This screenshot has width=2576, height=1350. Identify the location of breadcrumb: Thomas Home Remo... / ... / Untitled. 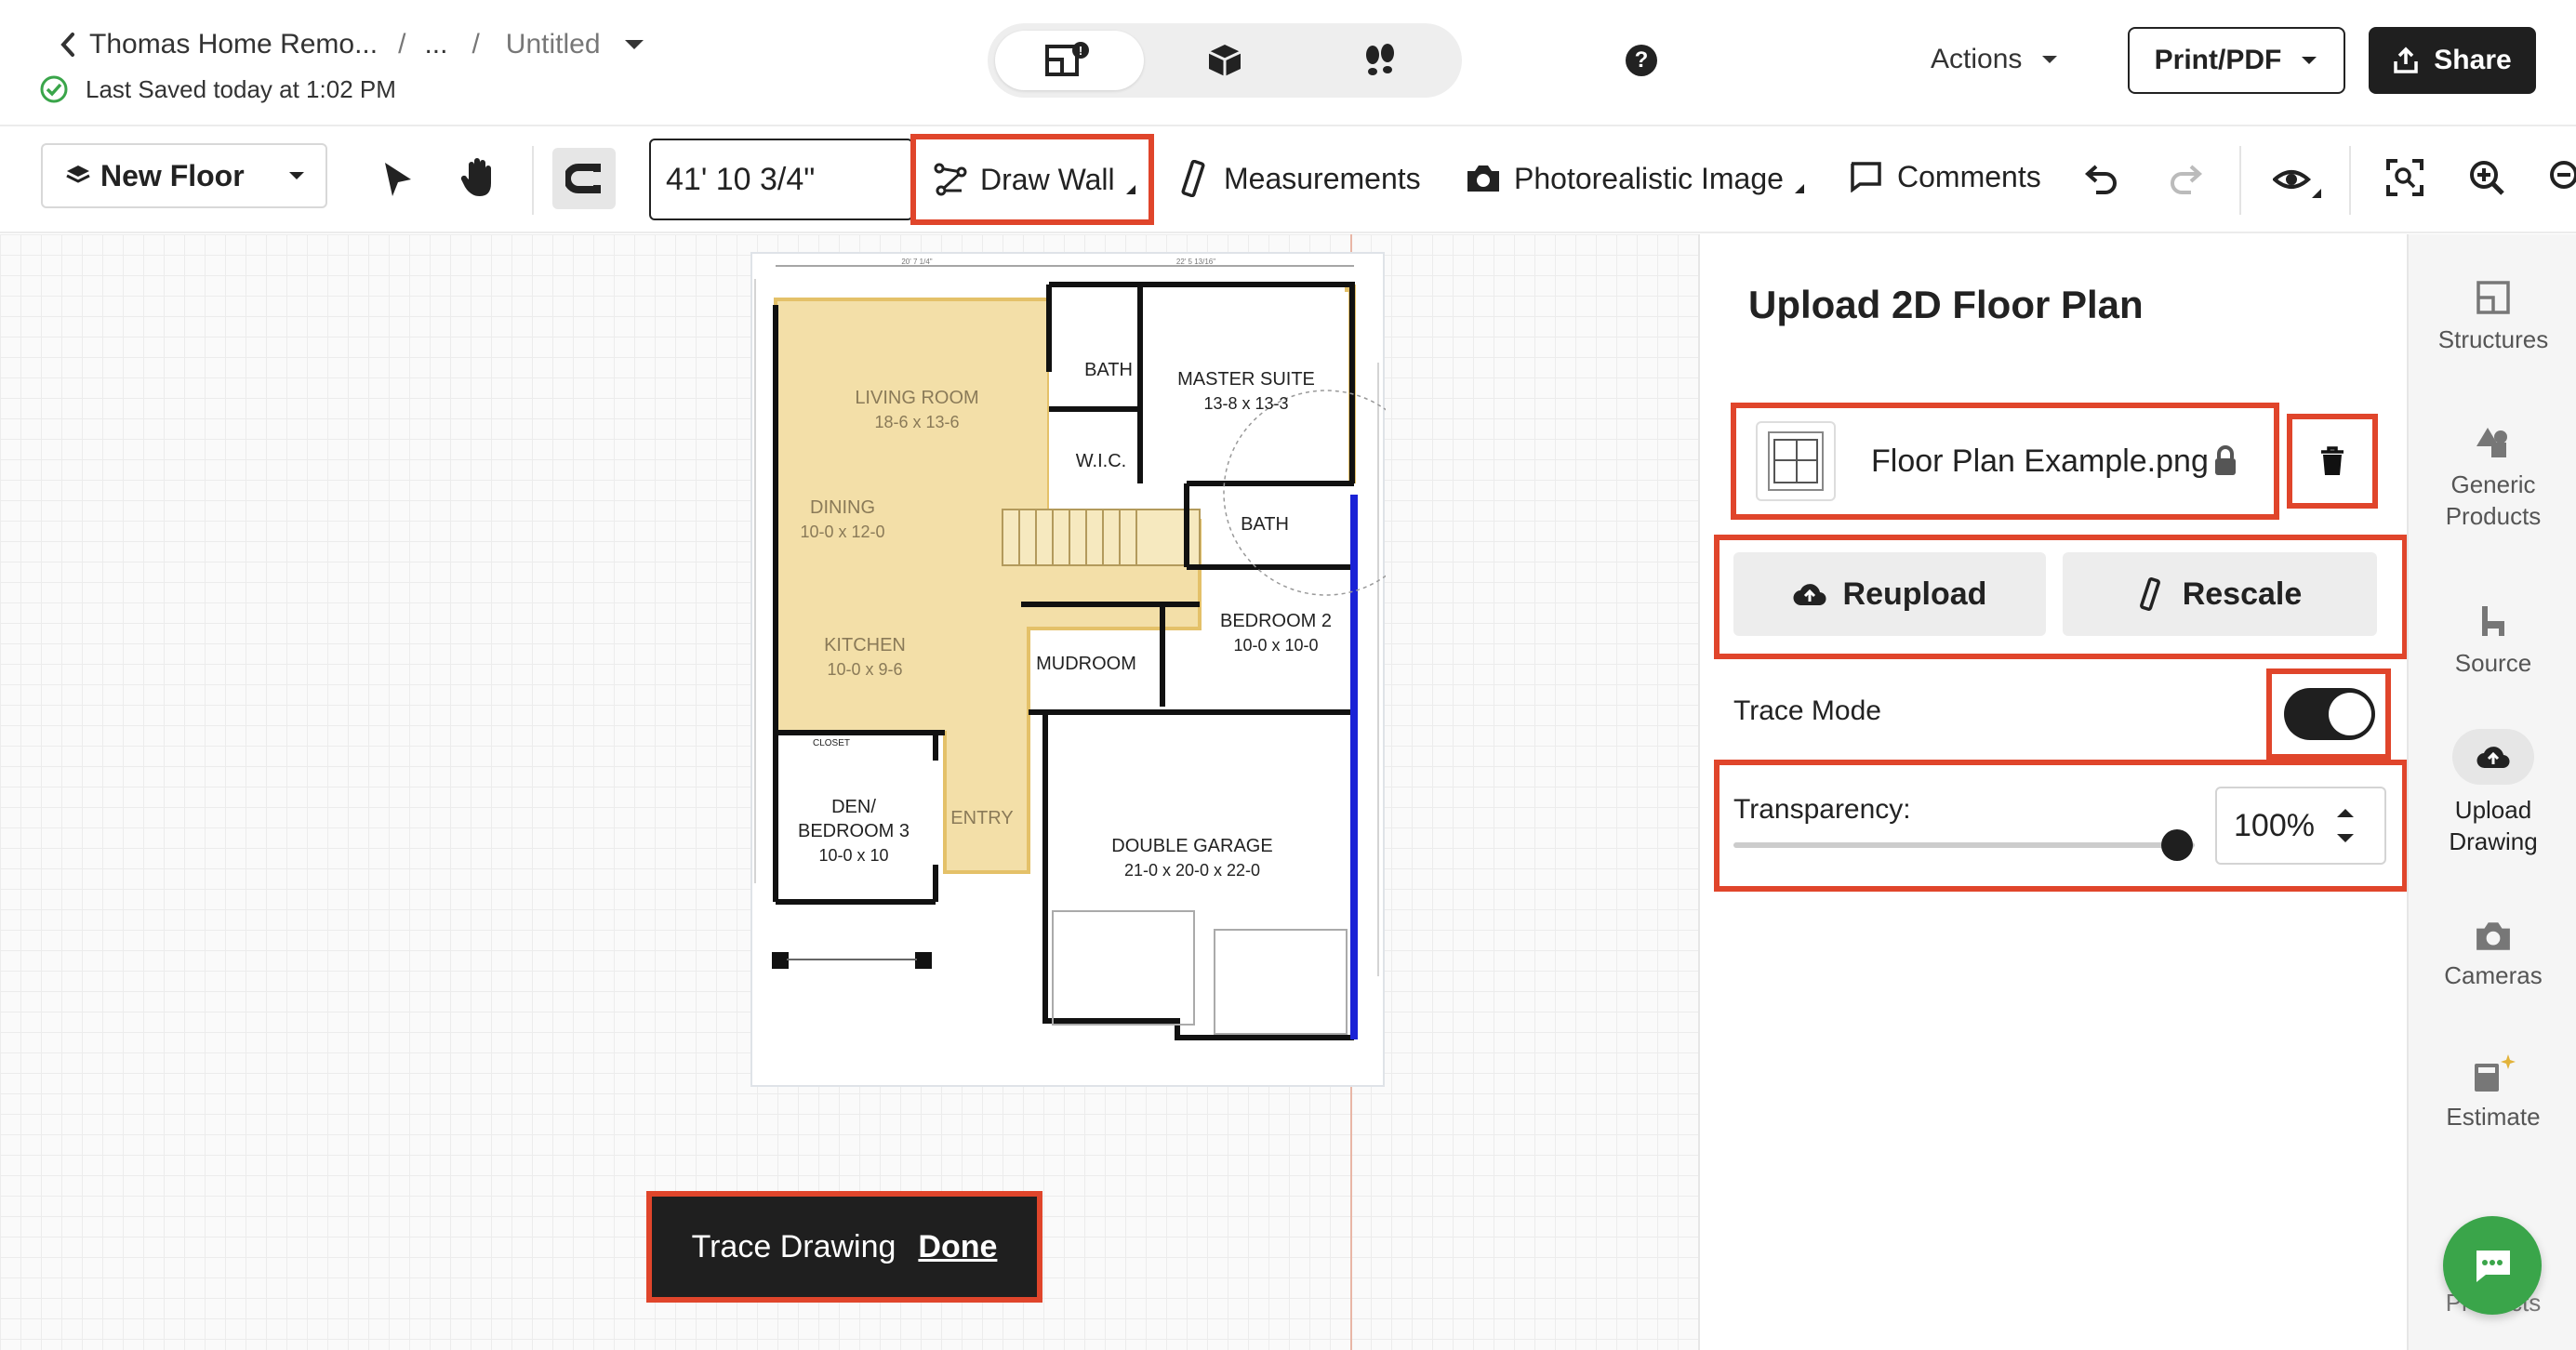
(351, 44).